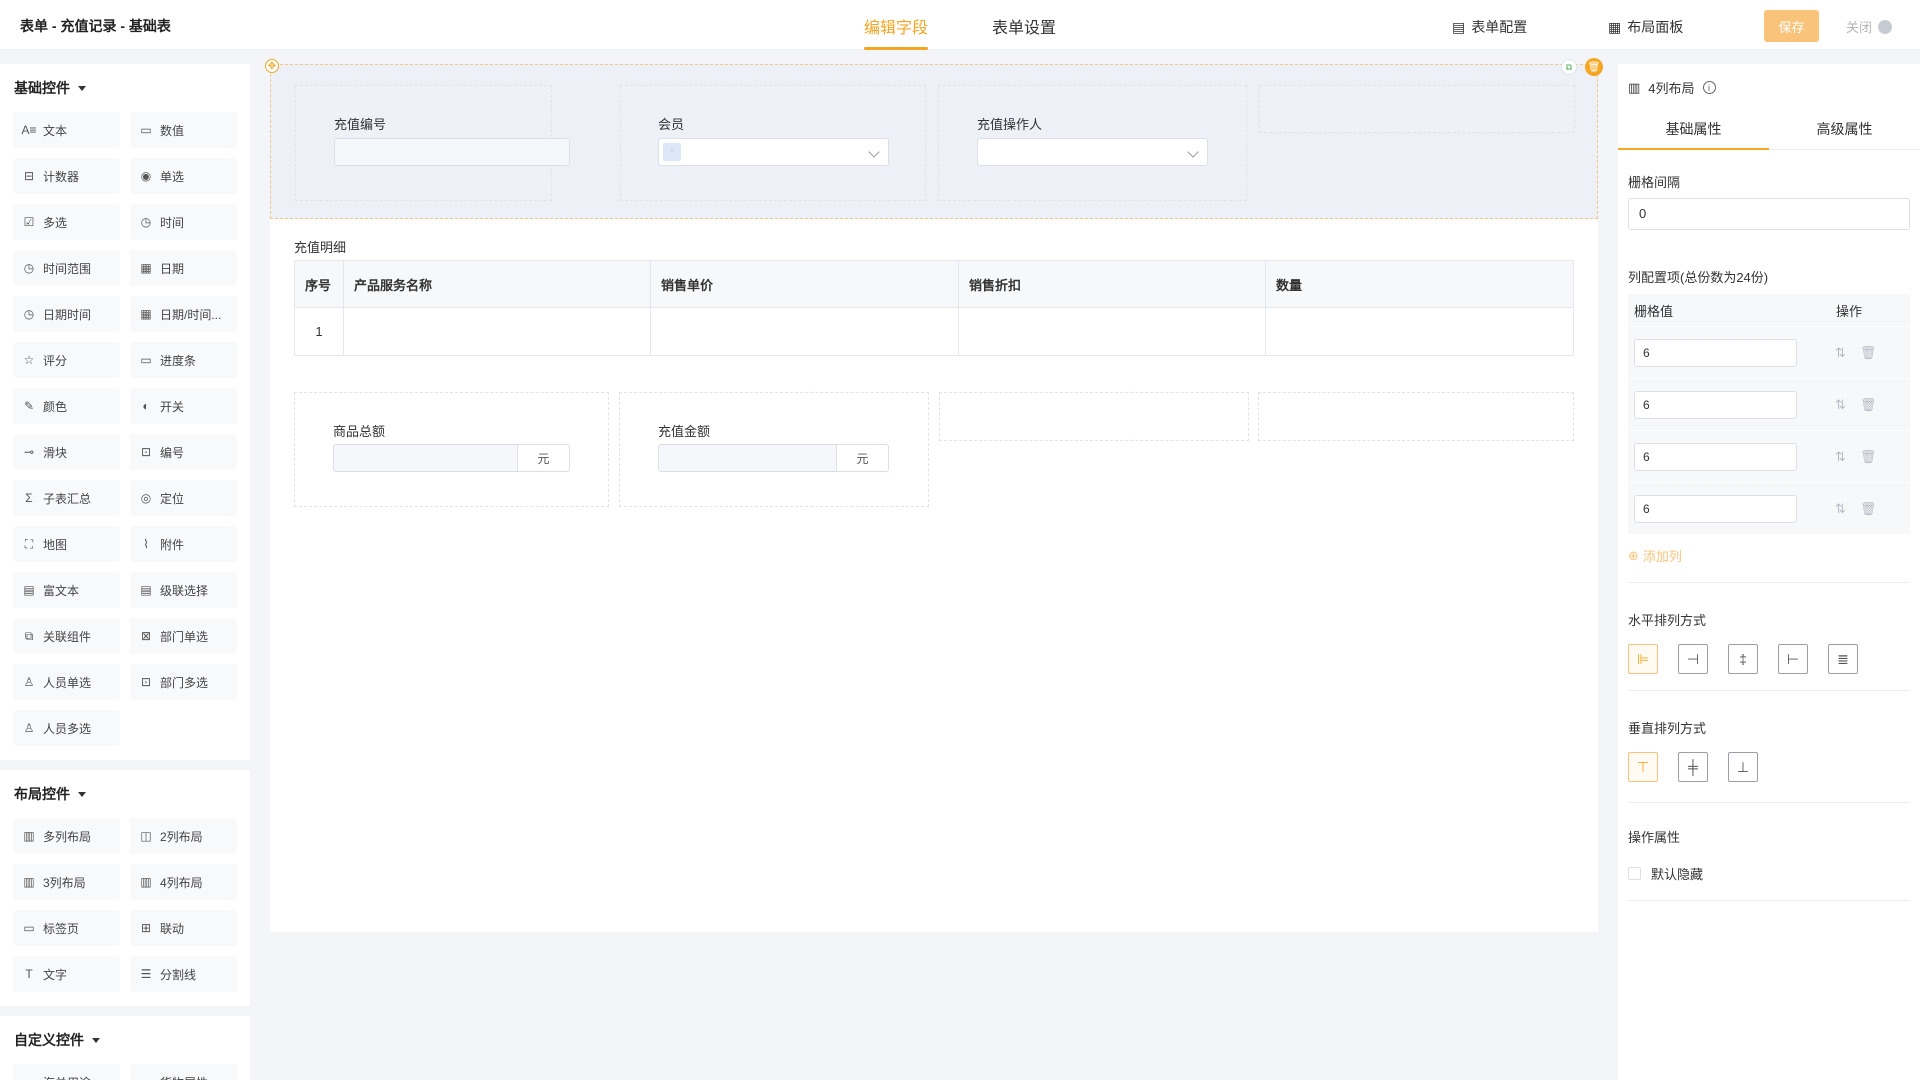 The height and width of the screenshot is (1080, 1920). What do you see at coordinates (1634, 873) in the screenshot?
I see `checkbox-box` at bounding box center [1634, 873].